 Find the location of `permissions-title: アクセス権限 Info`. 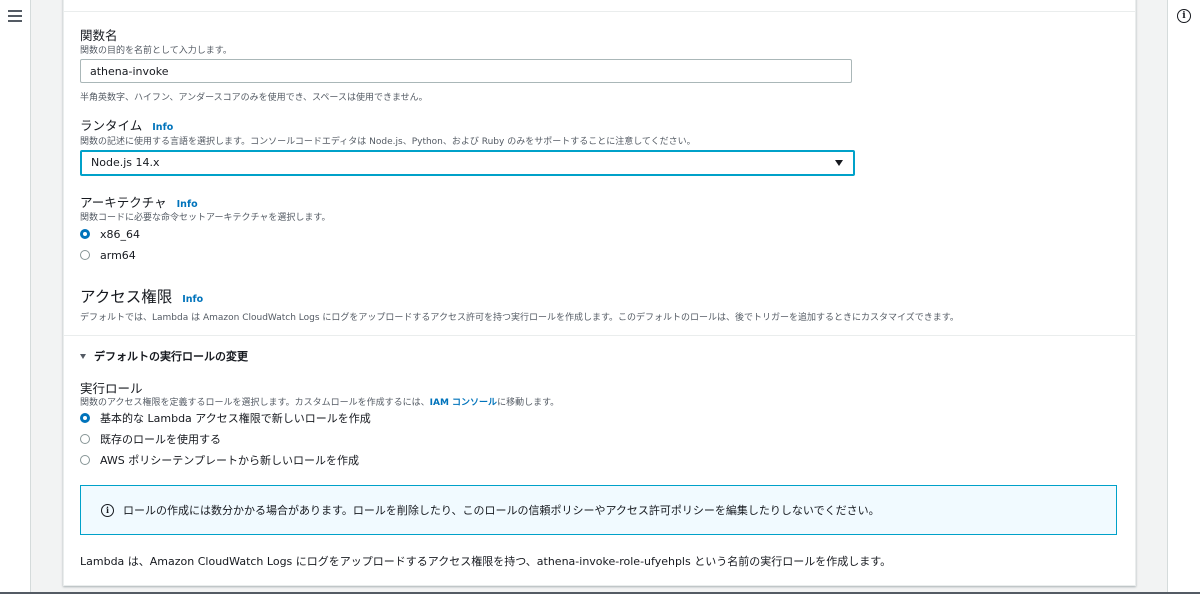

permissions-title: アクセス権限 Info is located at coordinates (141, 296).